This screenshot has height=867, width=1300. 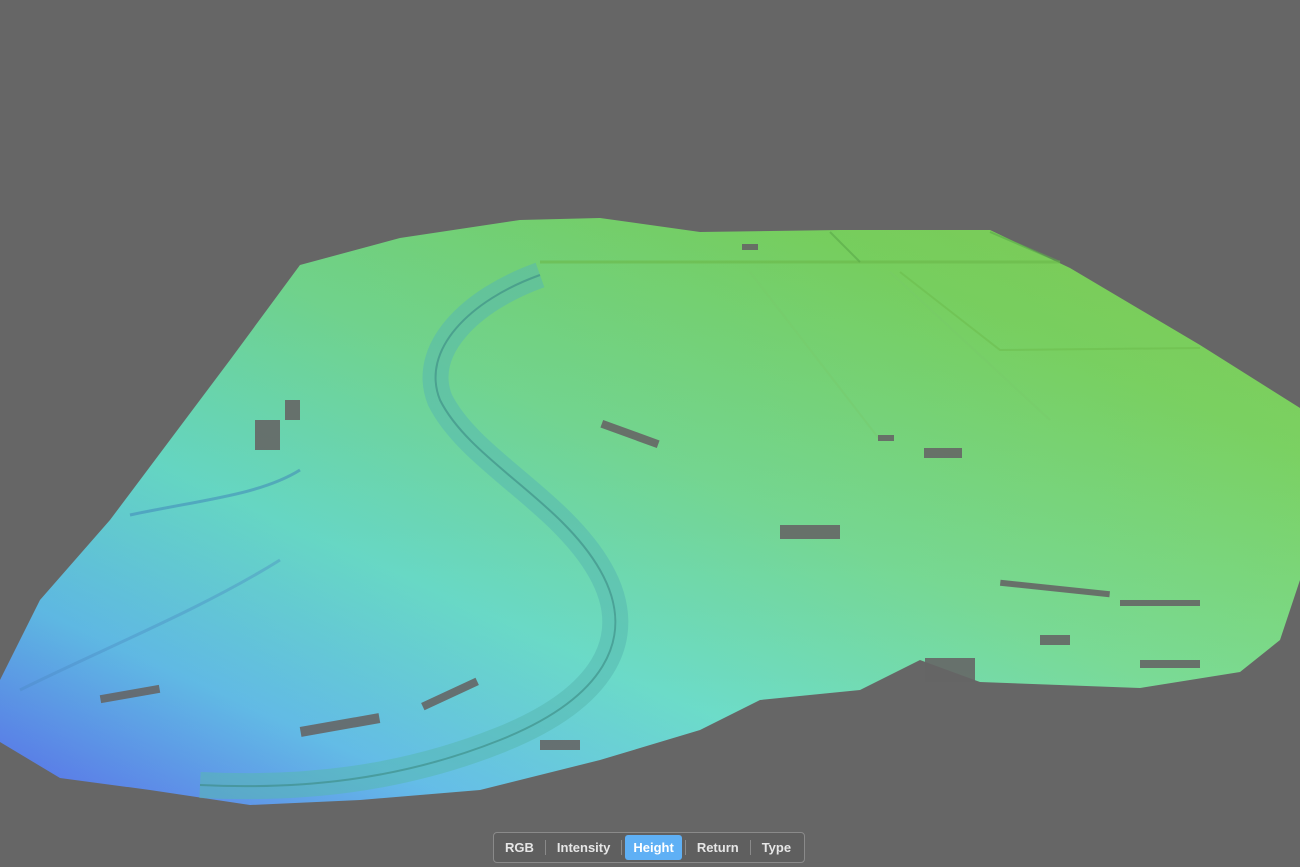 What do you see at coordinates (519, 847) in the screenshot?
I see `mode-button-rgb: RGB` at bounding box center [519, 847].